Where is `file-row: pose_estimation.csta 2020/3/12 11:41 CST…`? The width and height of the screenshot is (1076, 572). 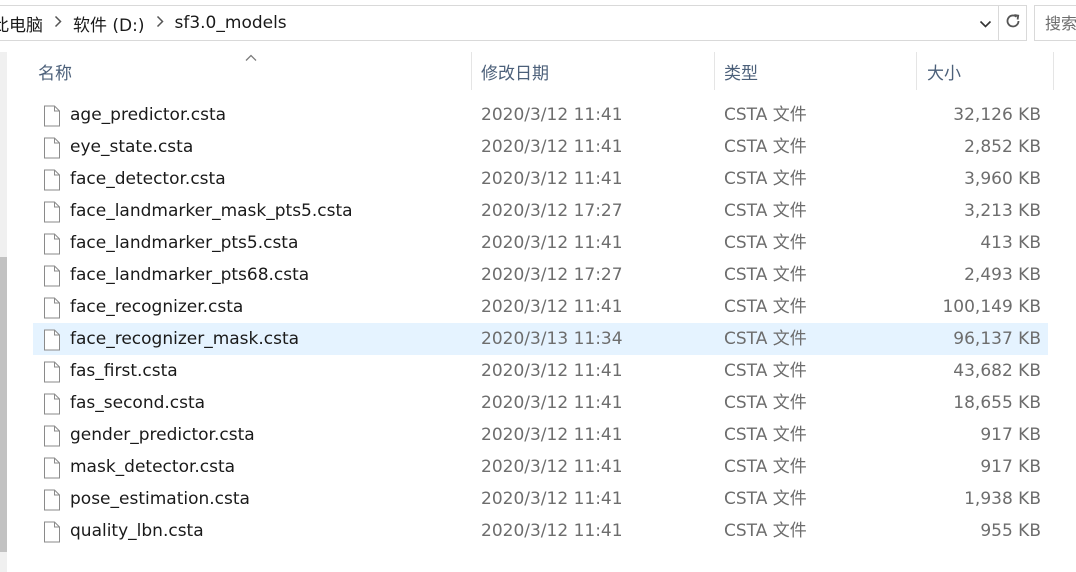
file-row: pose_estimation.csta 2020/3/12 11:41 CST… is located at coordinates (540, 499).